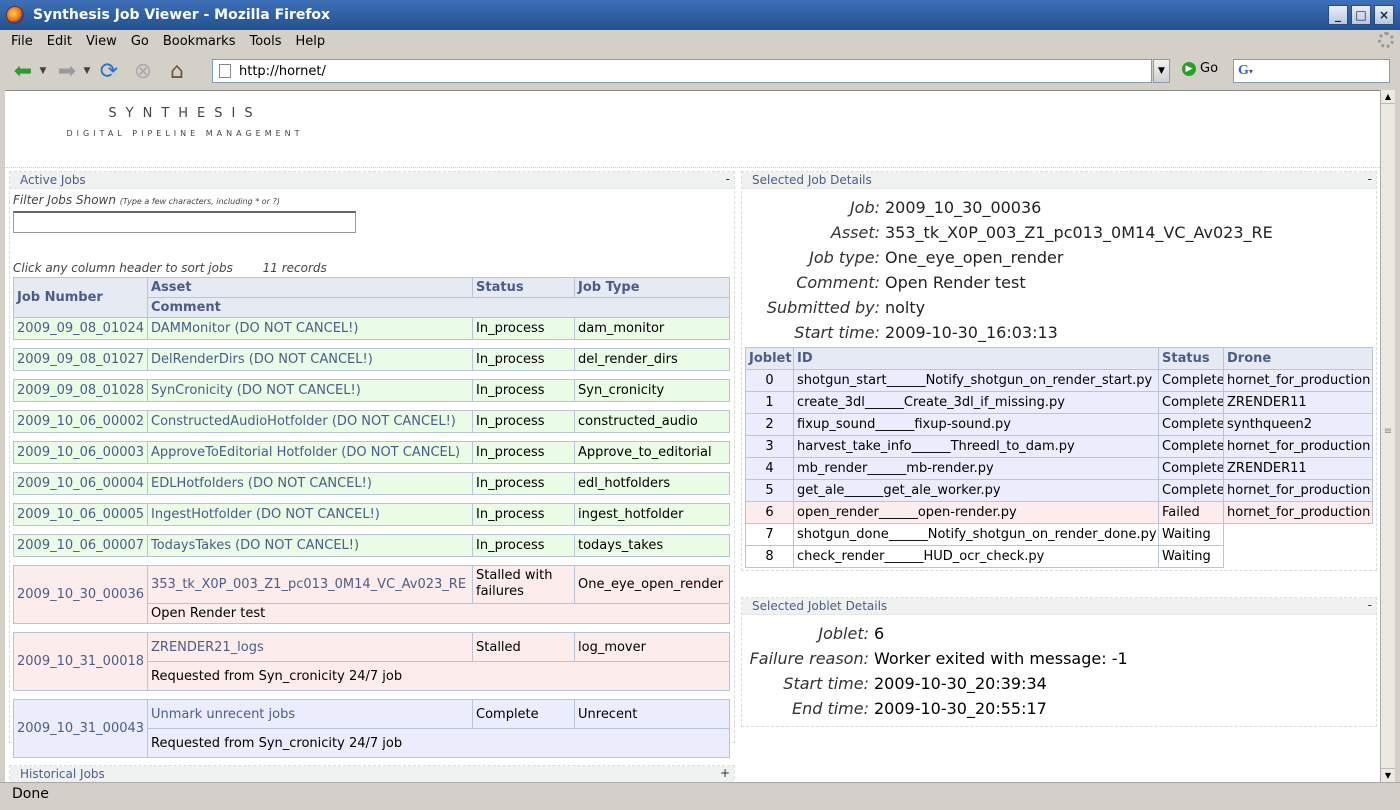 Image resolution: width=1400 pixels, height=810 pixels. I want to click on joblet-id-cell: open_render______open-render.py, so click(976, 512).